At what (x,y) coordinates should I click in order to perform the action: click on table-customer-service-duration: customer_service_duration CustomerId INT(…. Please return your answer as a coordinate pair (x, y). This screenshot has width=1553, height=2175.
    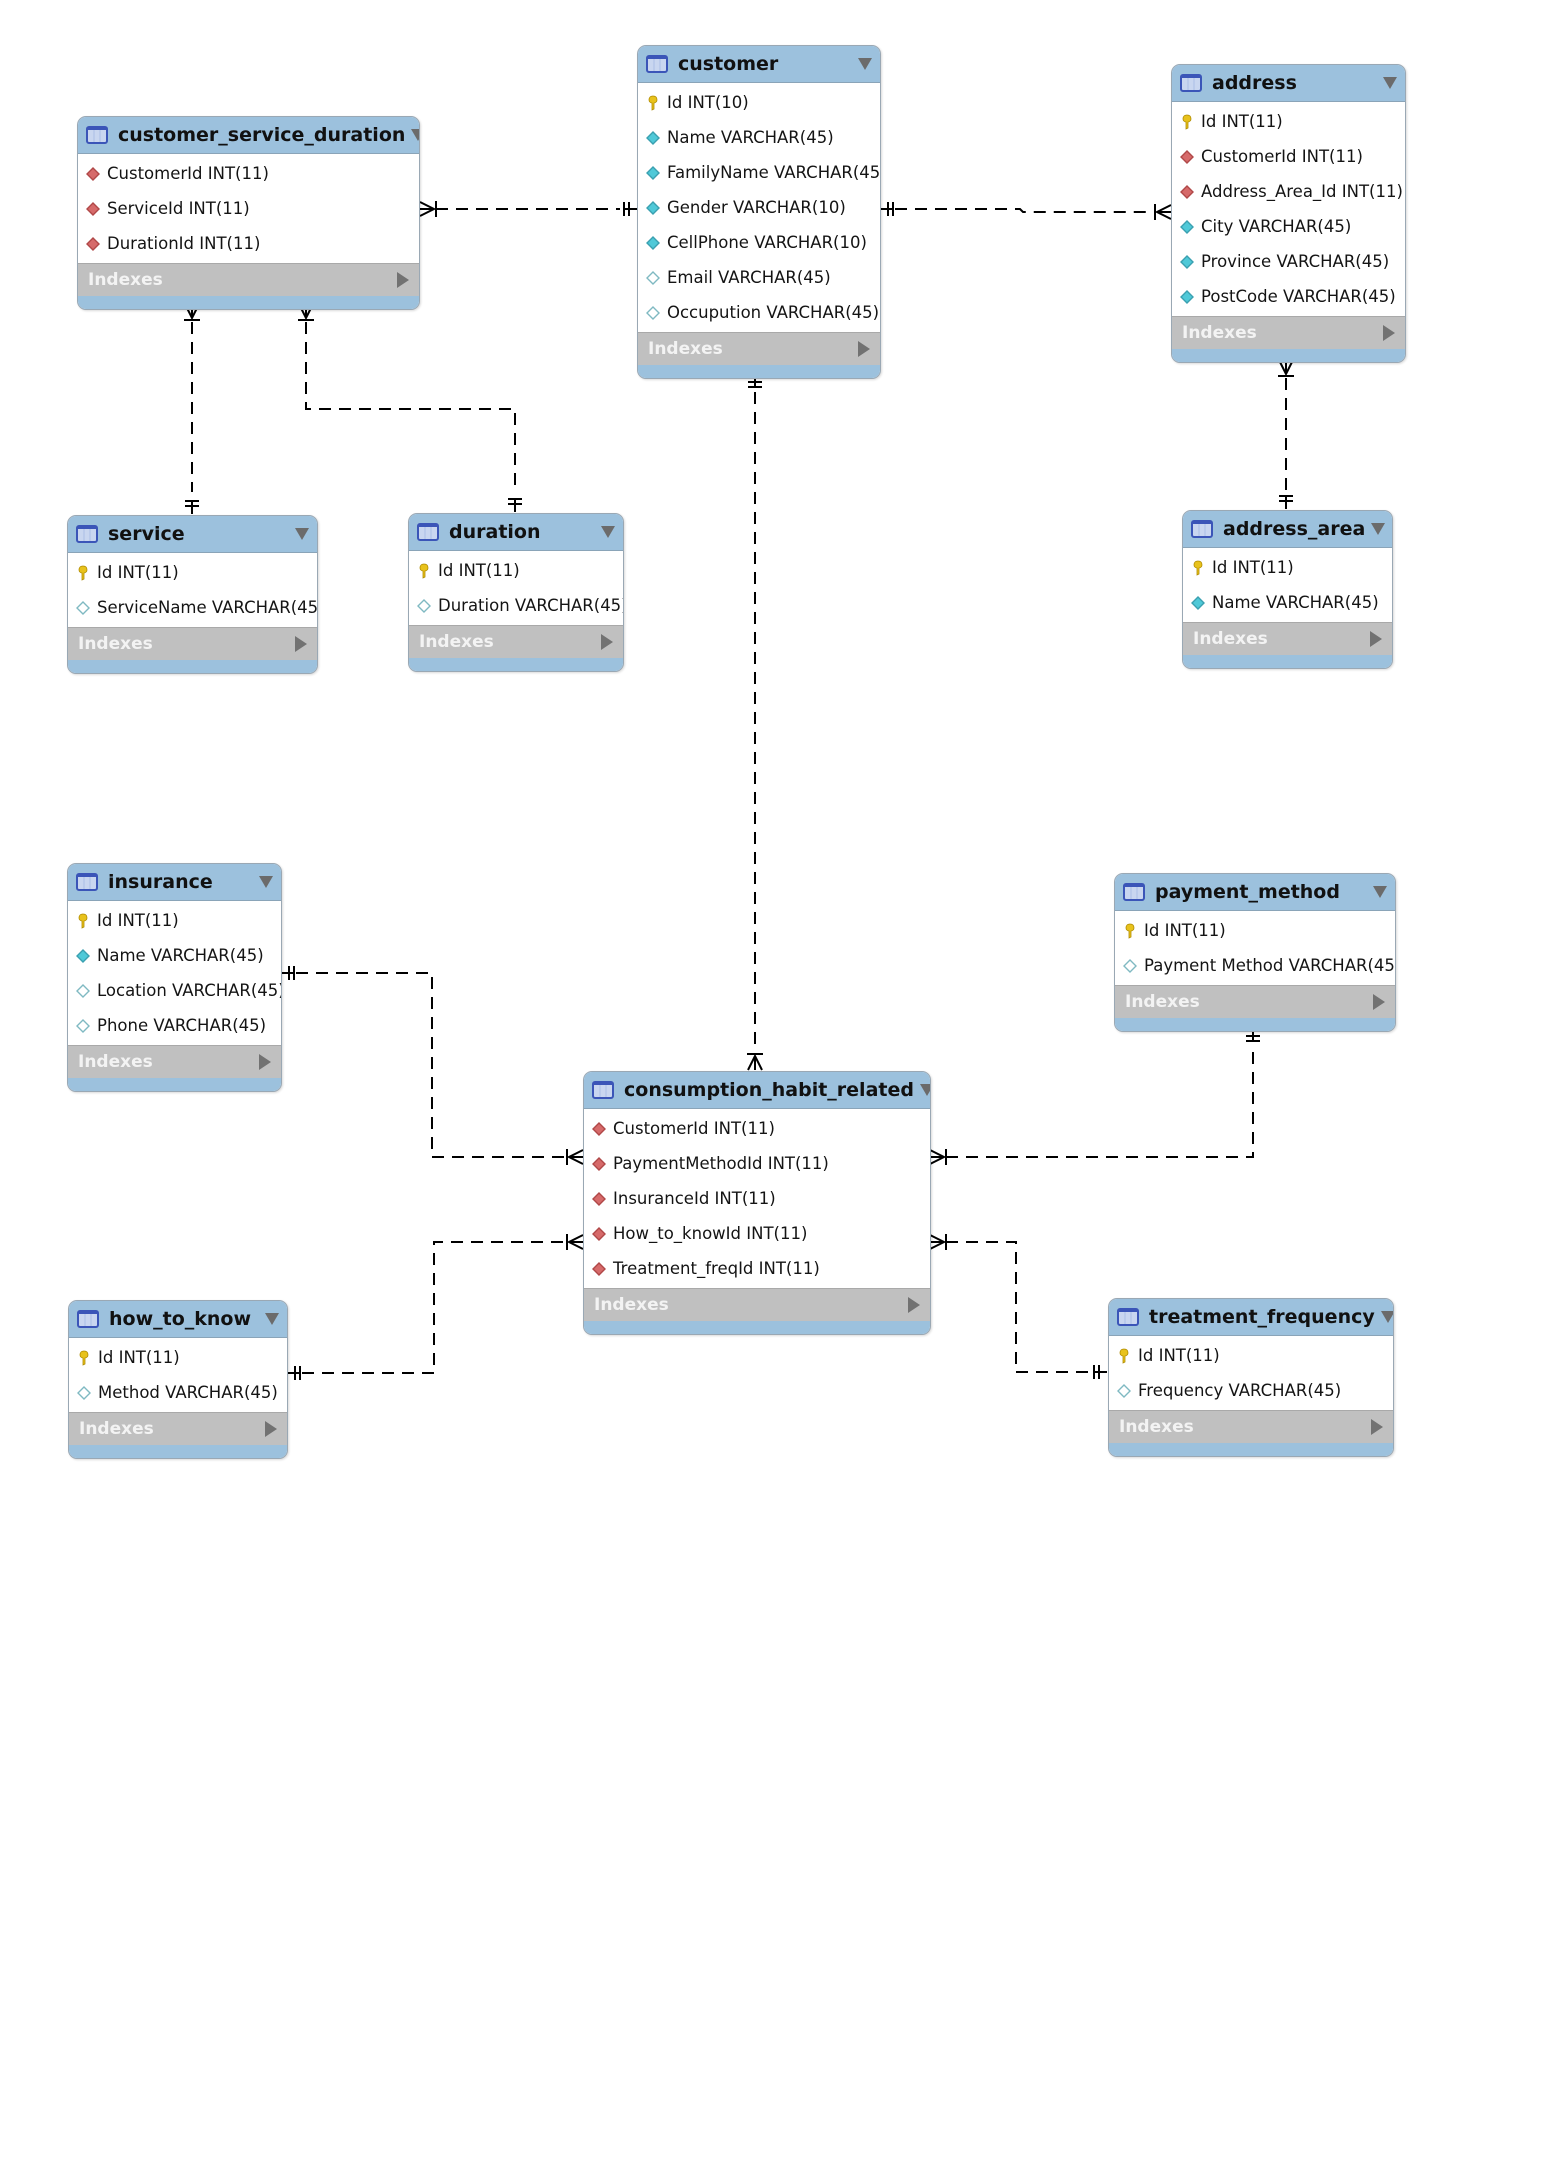
    Looking at the image, I should click on (248, 213).